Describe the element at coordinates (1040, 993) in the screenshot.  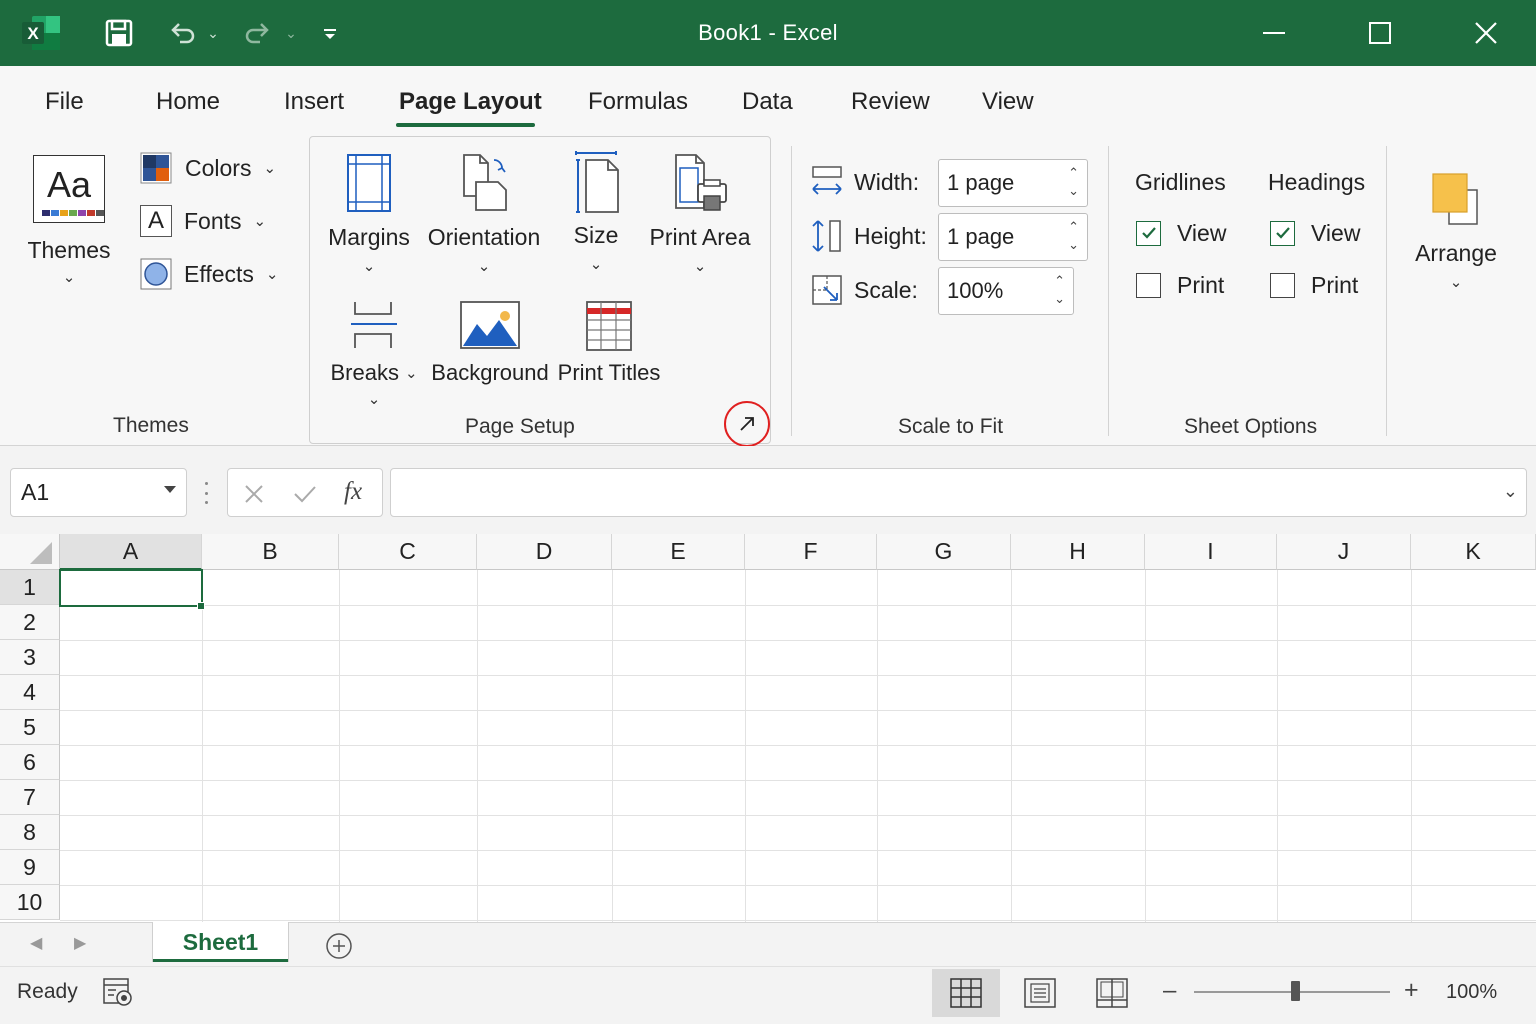
I see `page-layout-view-icon` at that location.